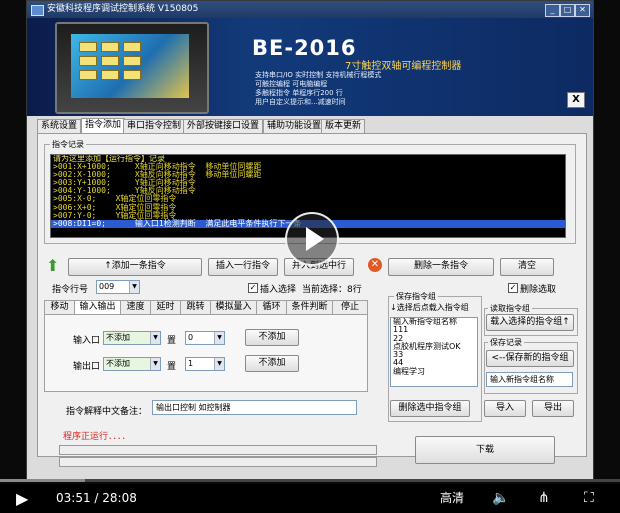 The image size is (620, 513). What do you see at coordinates (87, 341) in the screenshot?
I see `input-port-label: 输入口` at bounding box center [87, 341].